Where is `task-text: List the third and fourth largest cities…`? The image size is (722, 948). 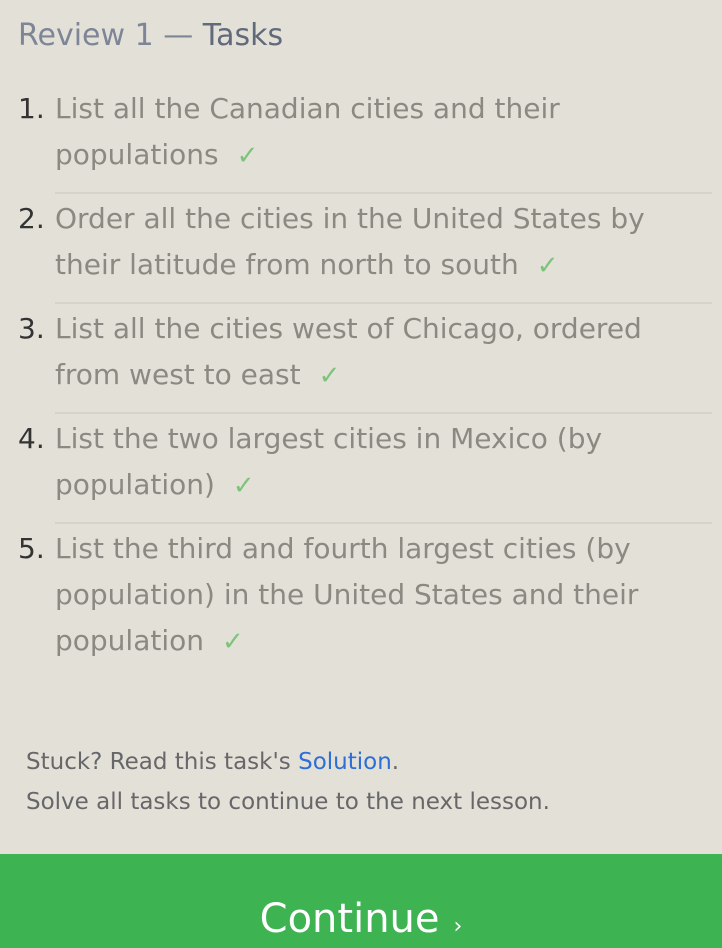 task-text: List the third and fourth largest cities… is located at coordinates (347, 594).